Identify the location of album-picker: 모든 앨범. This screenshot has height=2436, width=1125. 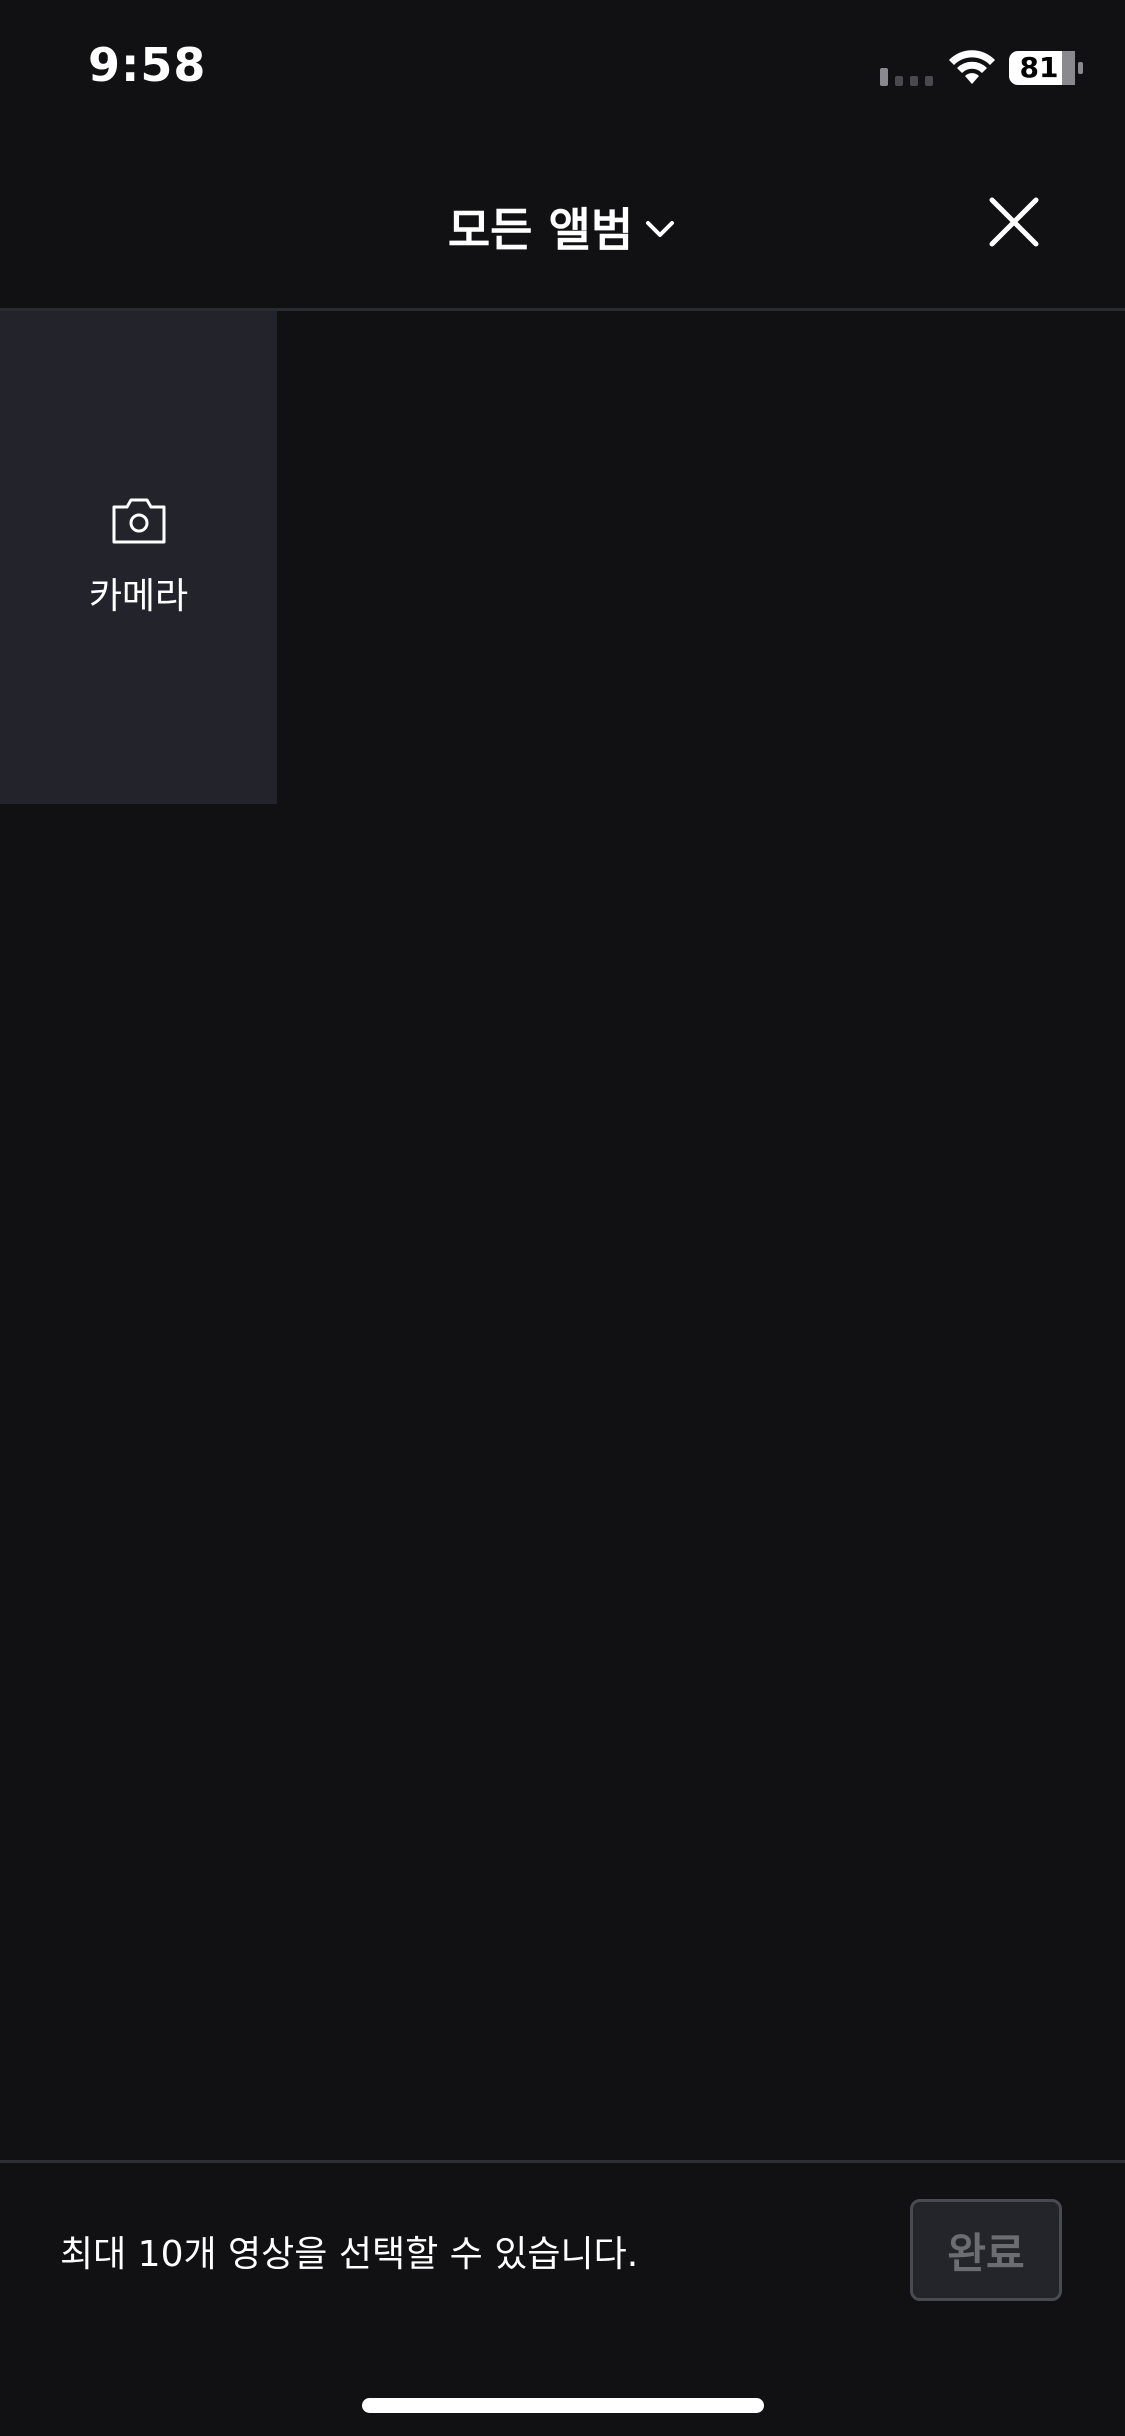
(562, 227).